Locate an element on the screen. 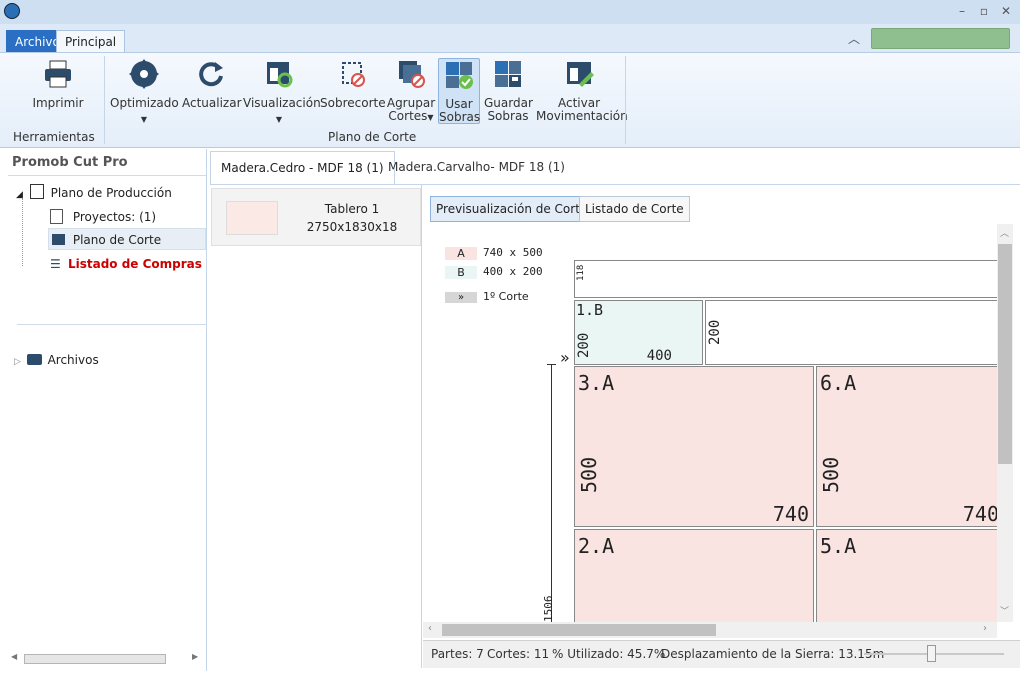 The width and height of the screenshot is (1020, 675). previsualizacion-button: Previsualización de Corte is located at coordinates (512, 209).